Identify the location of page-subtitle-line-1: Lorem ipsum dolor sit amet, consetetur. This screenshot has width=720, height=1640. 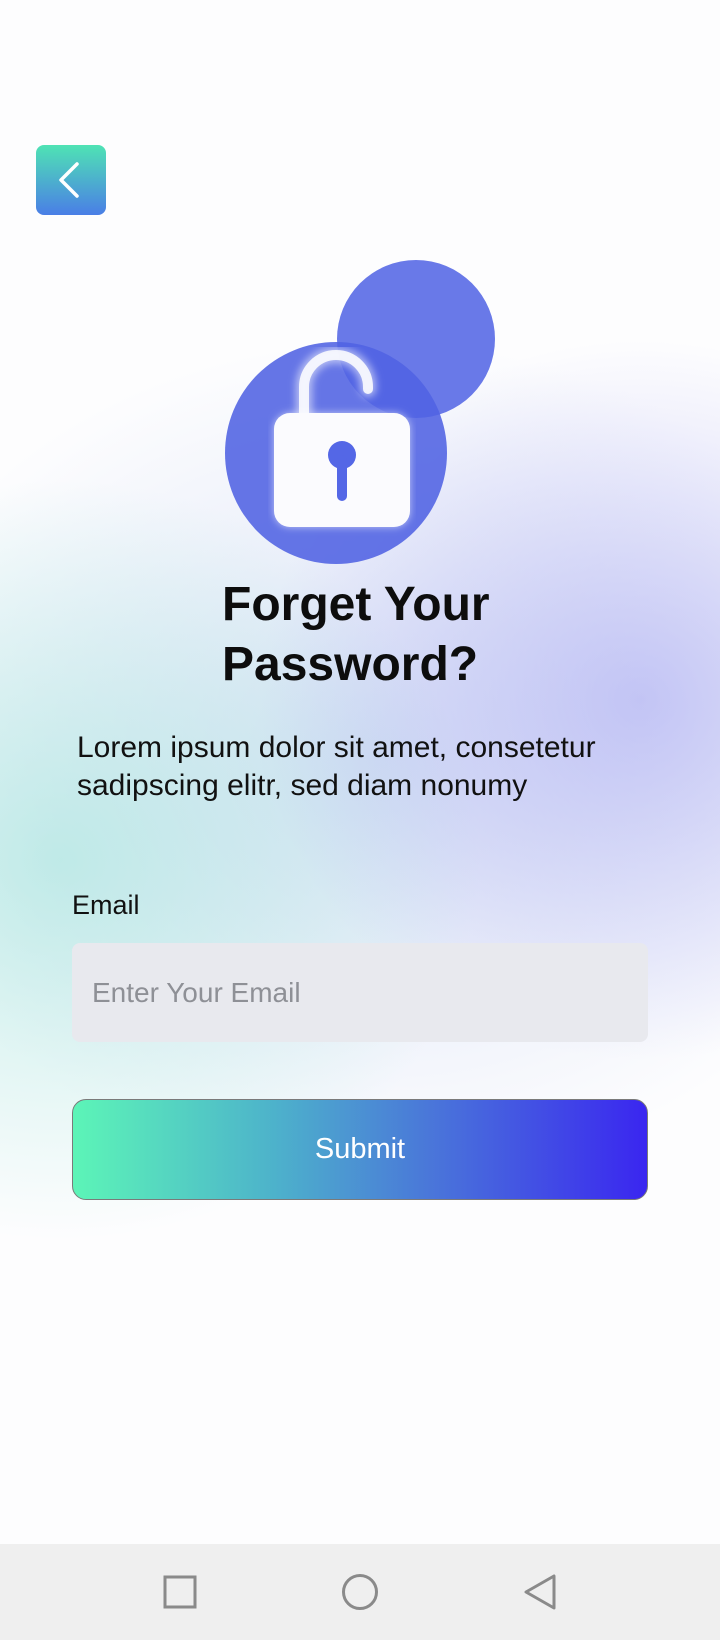
(336, 747).